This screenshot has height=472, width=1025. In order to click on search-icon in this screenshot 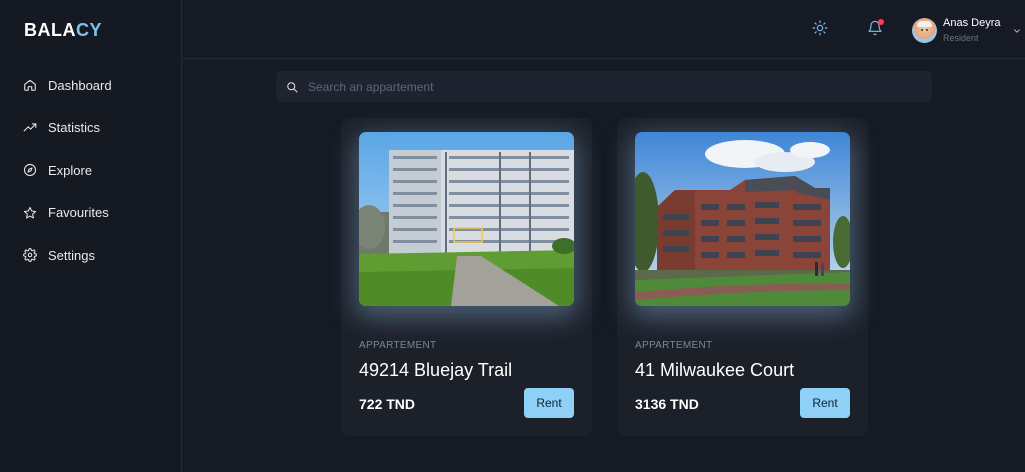, I will do `click(292, 87)`.